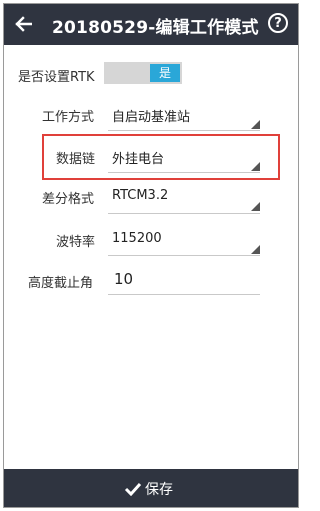 The height and width of the screenshot is (511, 320). What do you see at coordinates (255, 249) in the screenshot?
I see `baud-rate-dropdown-icon` at bounding box center [255, 249].